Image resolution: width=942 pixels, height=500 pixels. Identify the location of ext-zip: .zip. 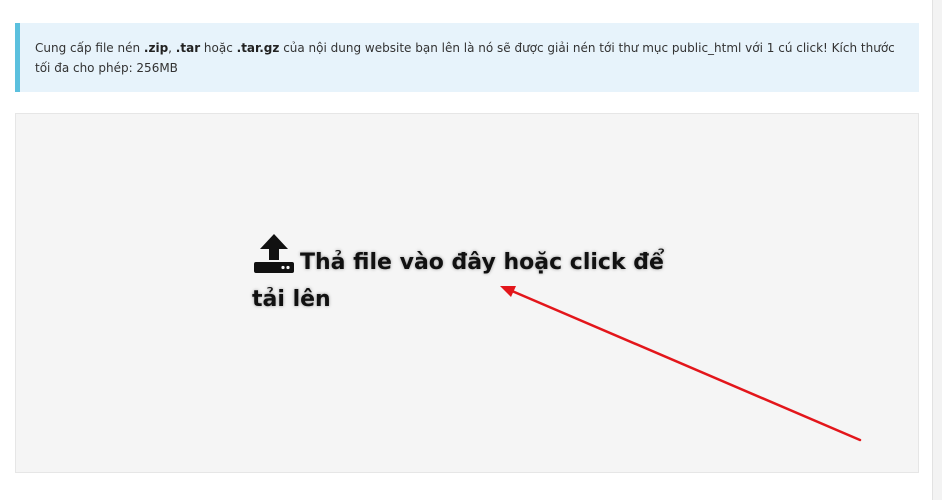
(156, 48).